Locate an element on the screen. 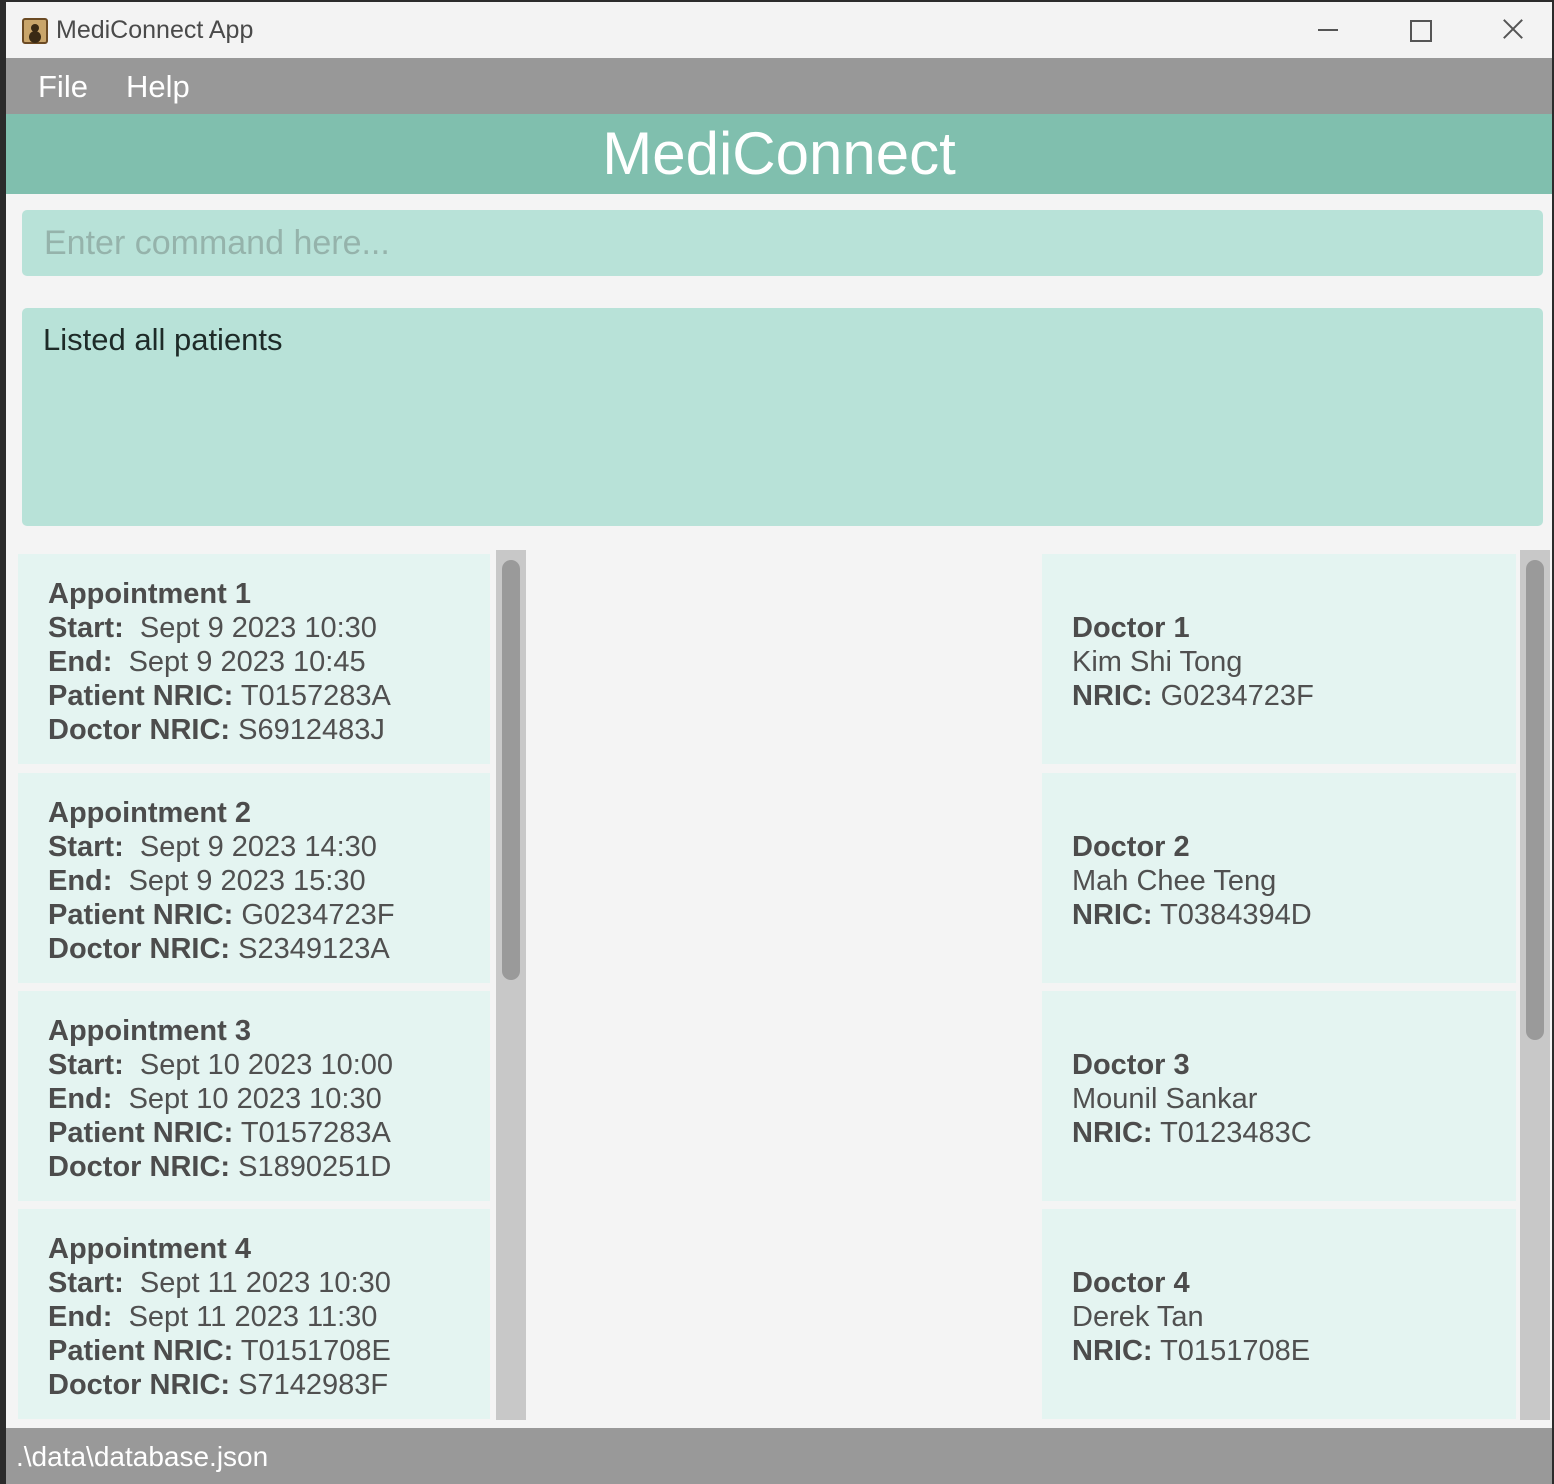 This screenshot has height=1484, width=1554. doctor-nric: T0151708E is located at coordinates (1235, 1351).